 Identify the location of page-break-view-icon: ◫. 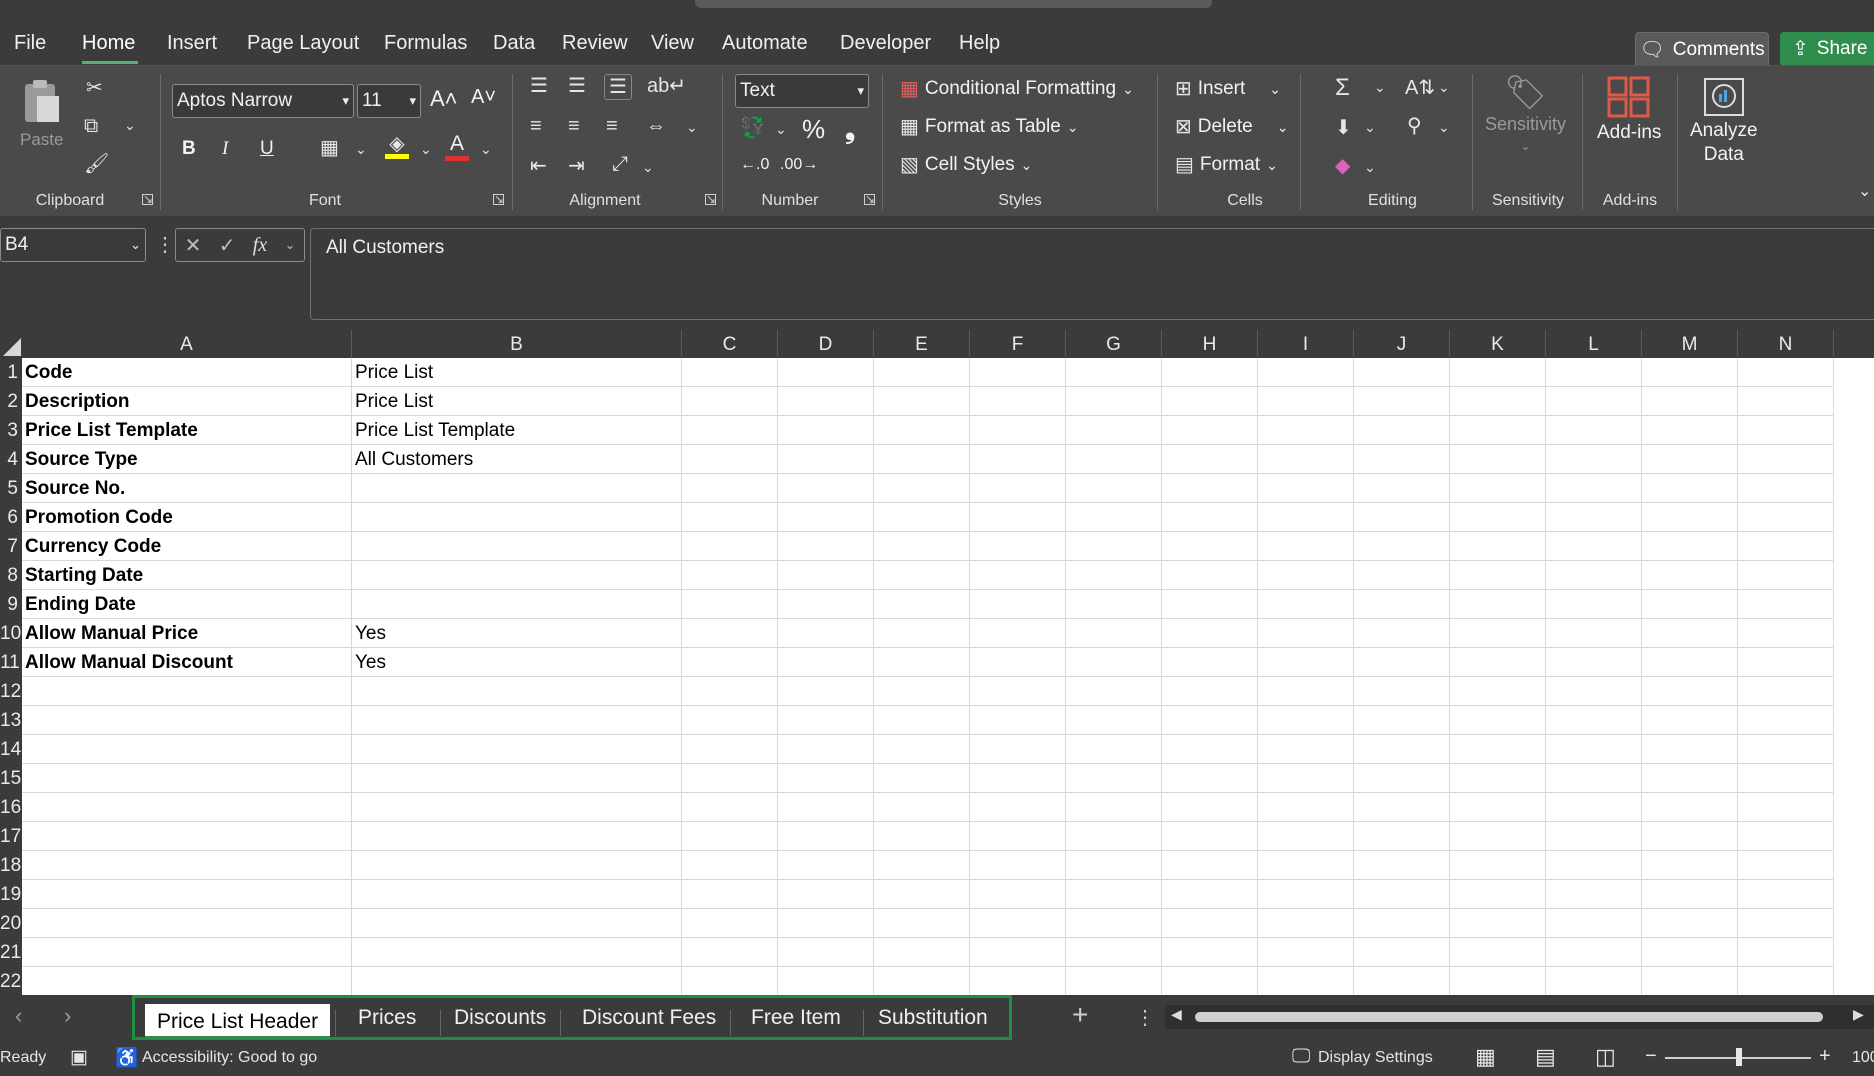
(1605, 1057).